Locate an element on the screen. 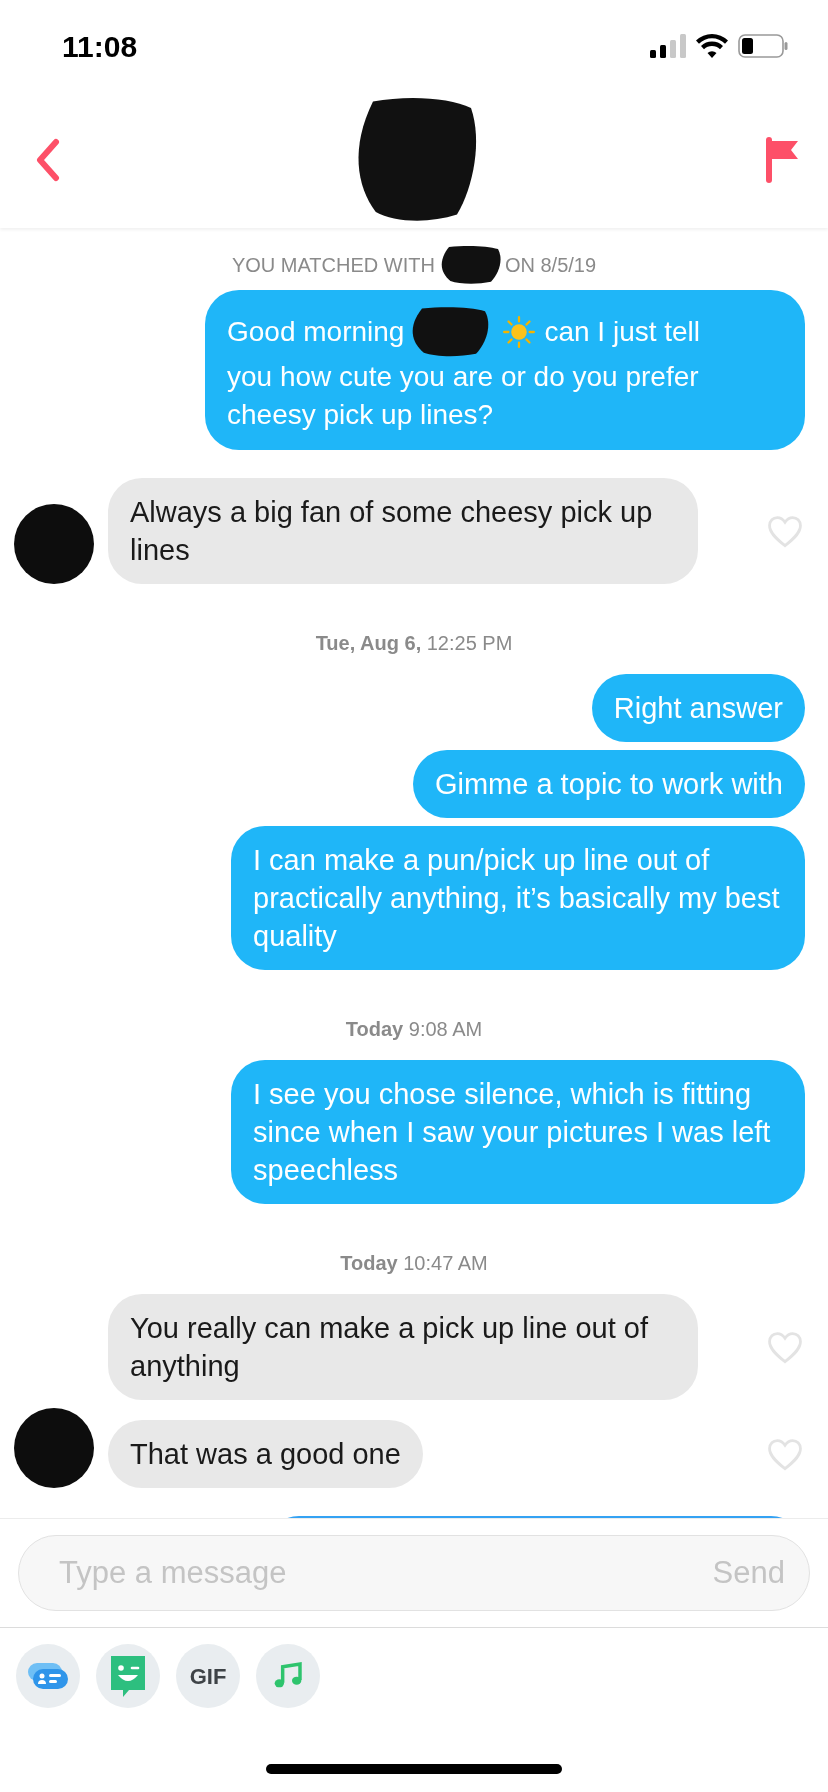 This screenshot has width=828, height=1792. sent-message: I can make a pun/pick up line out of practically anything, it’s basically my best quality is located at coordinates (518, 898).